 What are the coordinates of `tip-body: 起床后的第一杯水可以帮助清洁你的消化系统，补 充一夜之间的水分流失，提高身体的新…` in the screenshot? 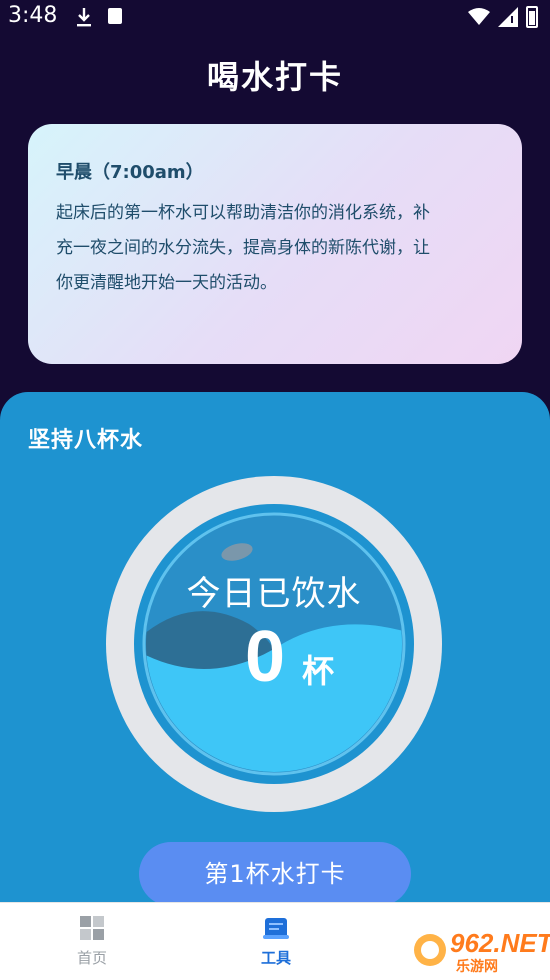 It's located at (275, 248).